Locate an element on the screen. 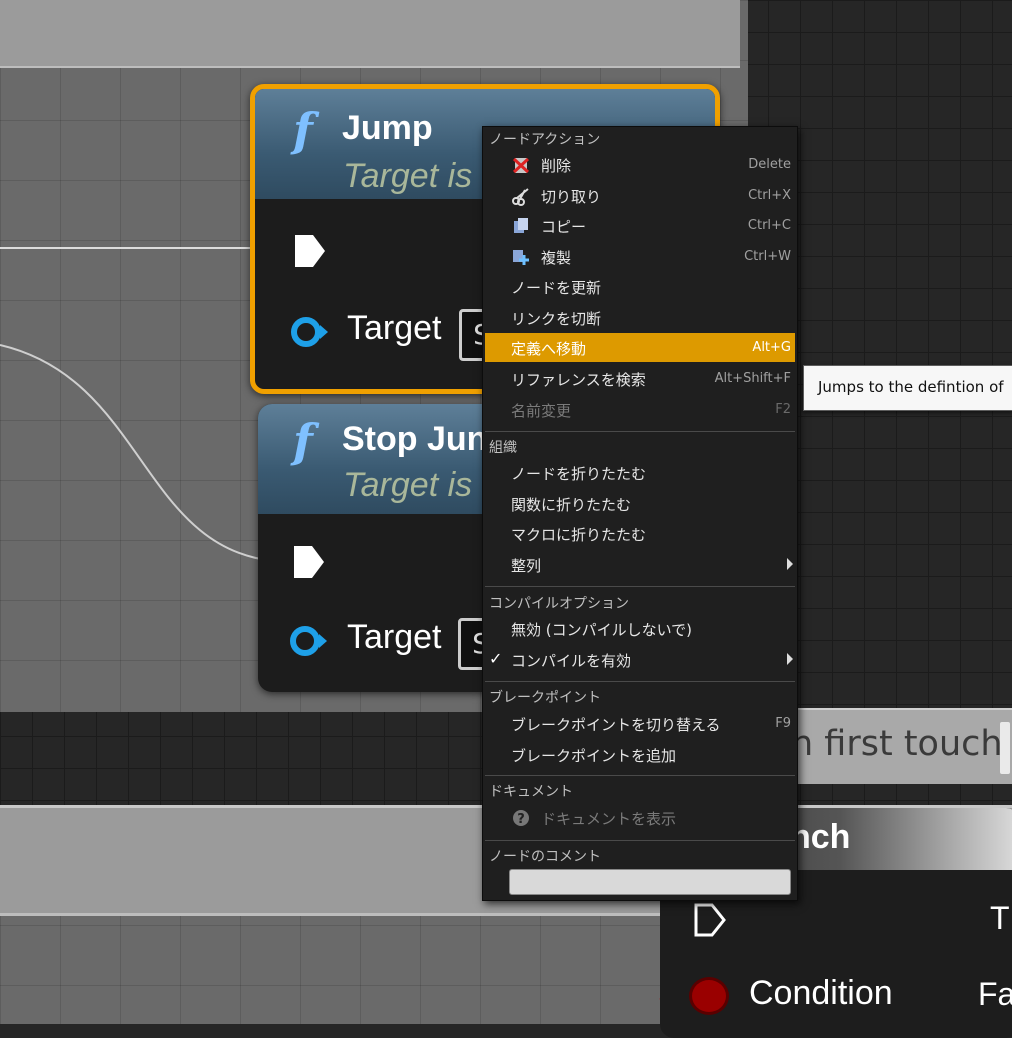 The height and width of the screenshot is (1038, 1012). menu-item-break-links: リンクを切断 is located at coordinates (640, 317).